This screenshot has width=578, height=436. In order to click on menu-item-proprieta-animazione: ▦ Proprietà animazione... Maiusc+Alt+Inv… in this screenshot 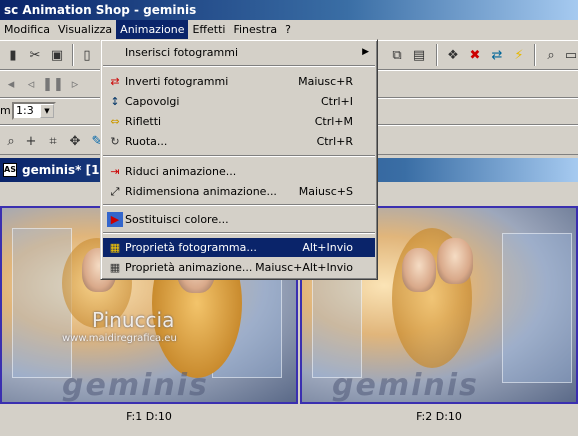, I will do `click(239, 267)`.